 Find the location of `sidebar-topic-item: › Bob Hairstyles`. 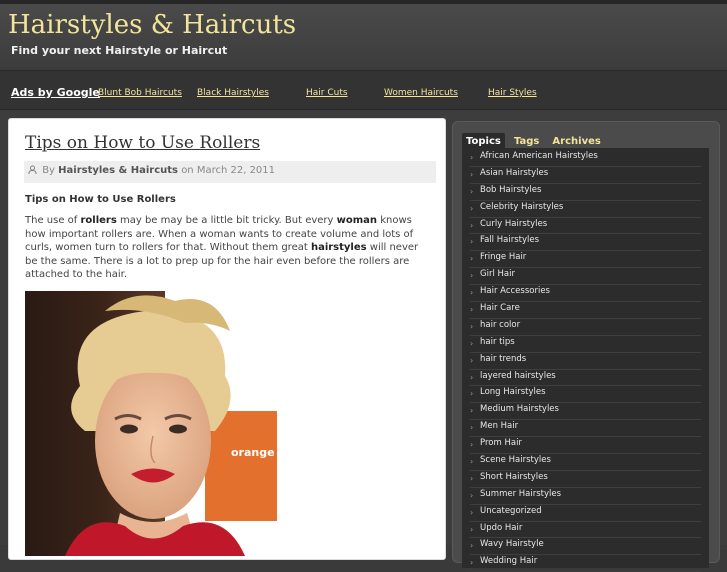

sidebar-topic-item: › Bob Hairstyles is located at coordinates (585, 192).